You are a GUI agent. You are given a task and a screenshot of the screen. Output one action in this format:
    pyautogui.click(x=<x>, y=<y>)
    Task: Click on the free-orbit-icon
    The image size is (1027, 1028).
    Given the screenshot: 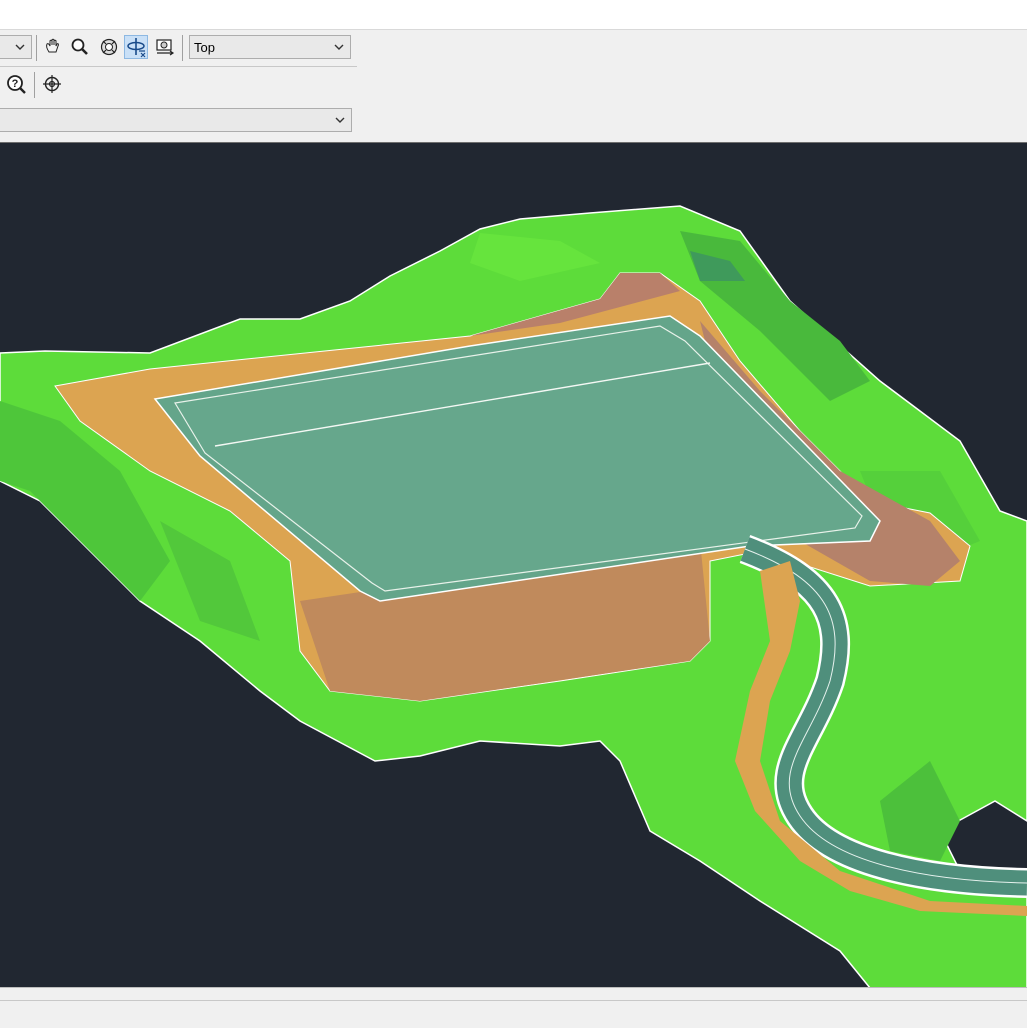 What is the action you would take?
    pyautogui.click(x=136, y=48)
    